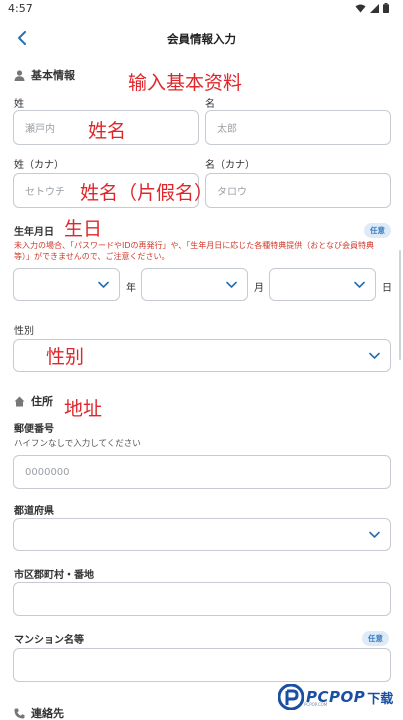 This screenshot has width=403, height=720. I want to click on first-name-label: 名, so click(210, 104).